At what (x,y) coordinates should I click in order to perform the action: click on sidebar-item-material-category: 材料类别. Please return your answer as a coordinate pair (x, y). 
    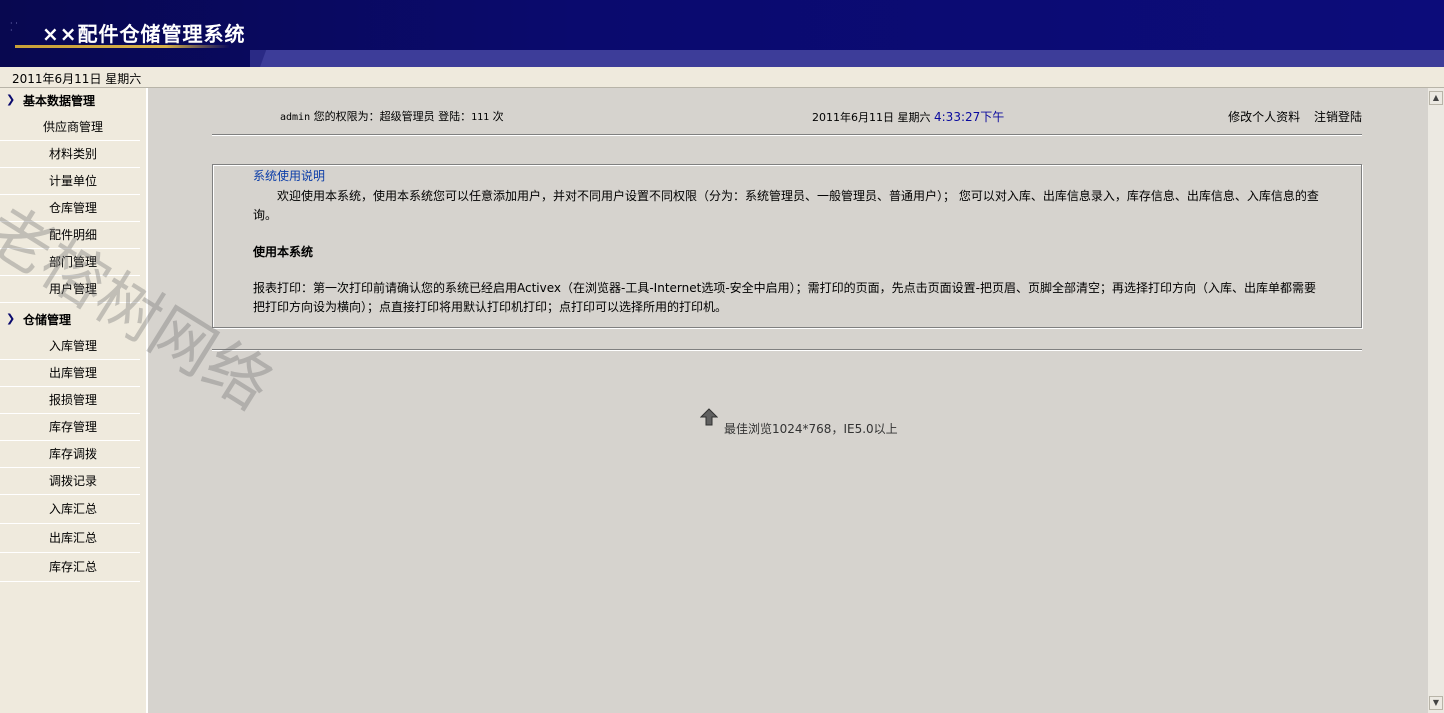
    Looking at the image, I should click on (70, 154).